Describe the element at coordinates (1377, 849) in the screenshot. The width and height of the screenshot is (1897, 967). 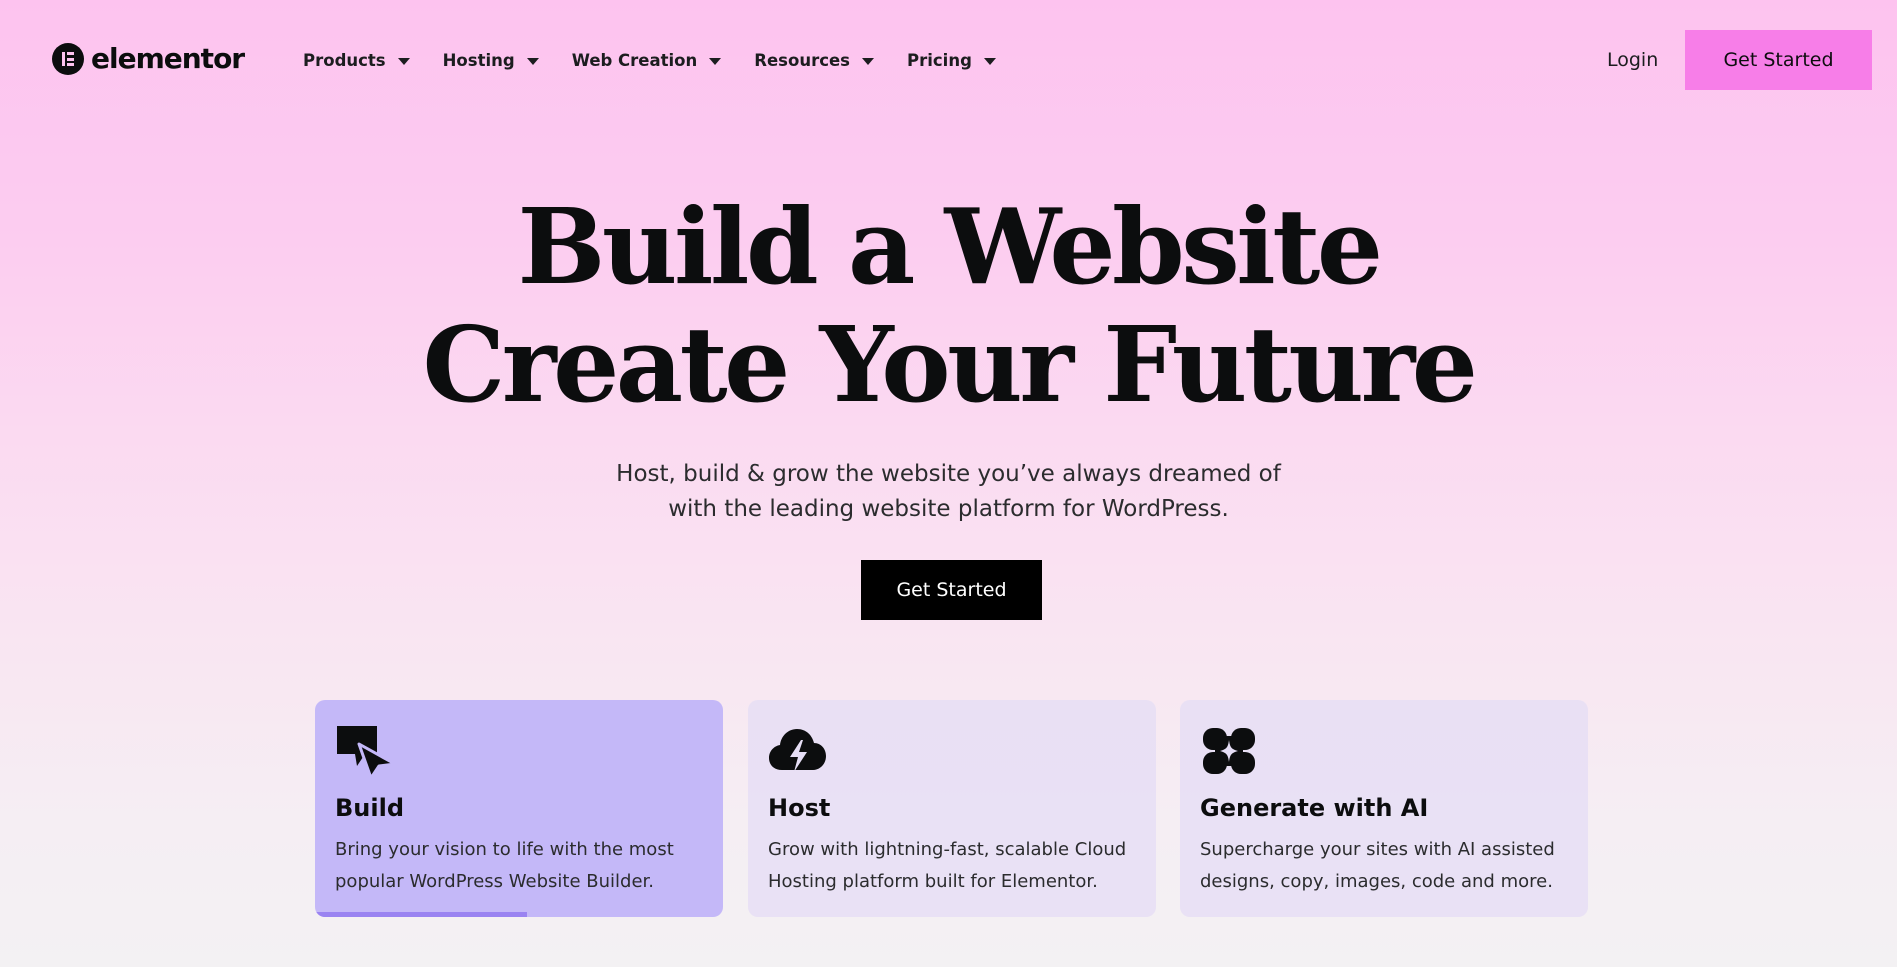
I see `card-description-line-1: Supercharge your sites with AI assisted` at that location.